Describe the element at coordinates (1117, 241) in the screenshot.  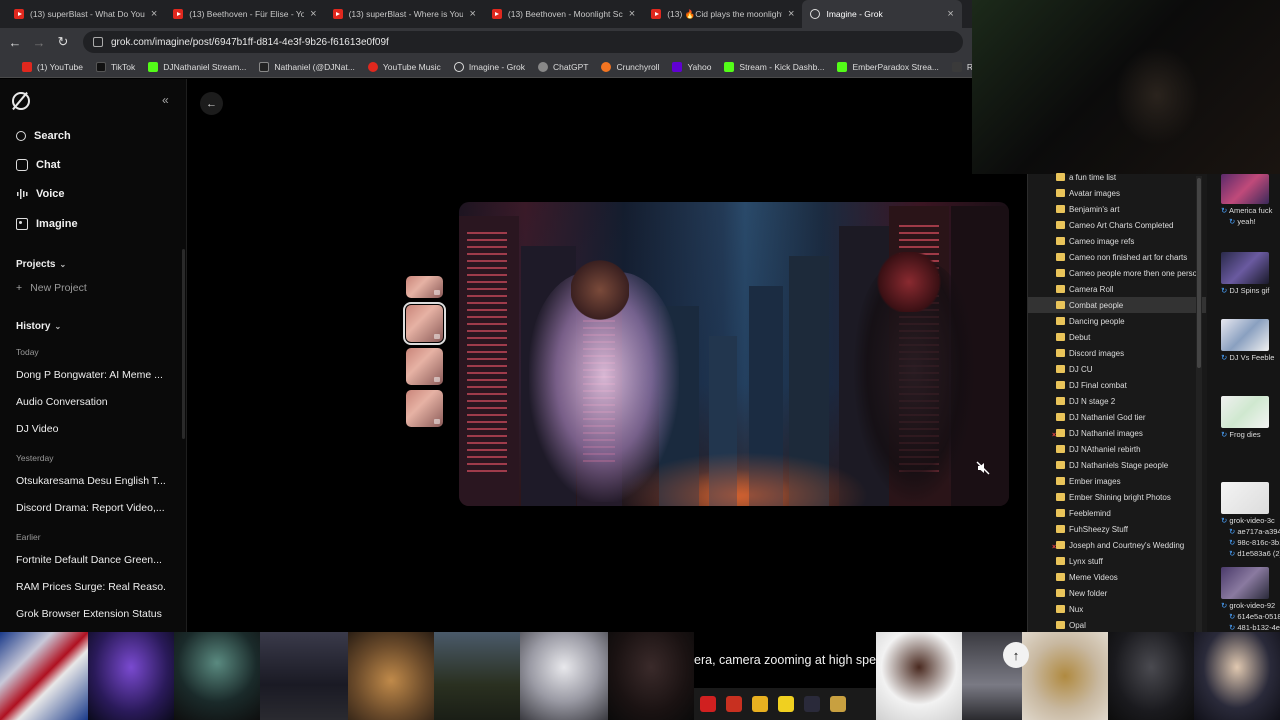
I see `folder-item: Cameo image refs` at that location.